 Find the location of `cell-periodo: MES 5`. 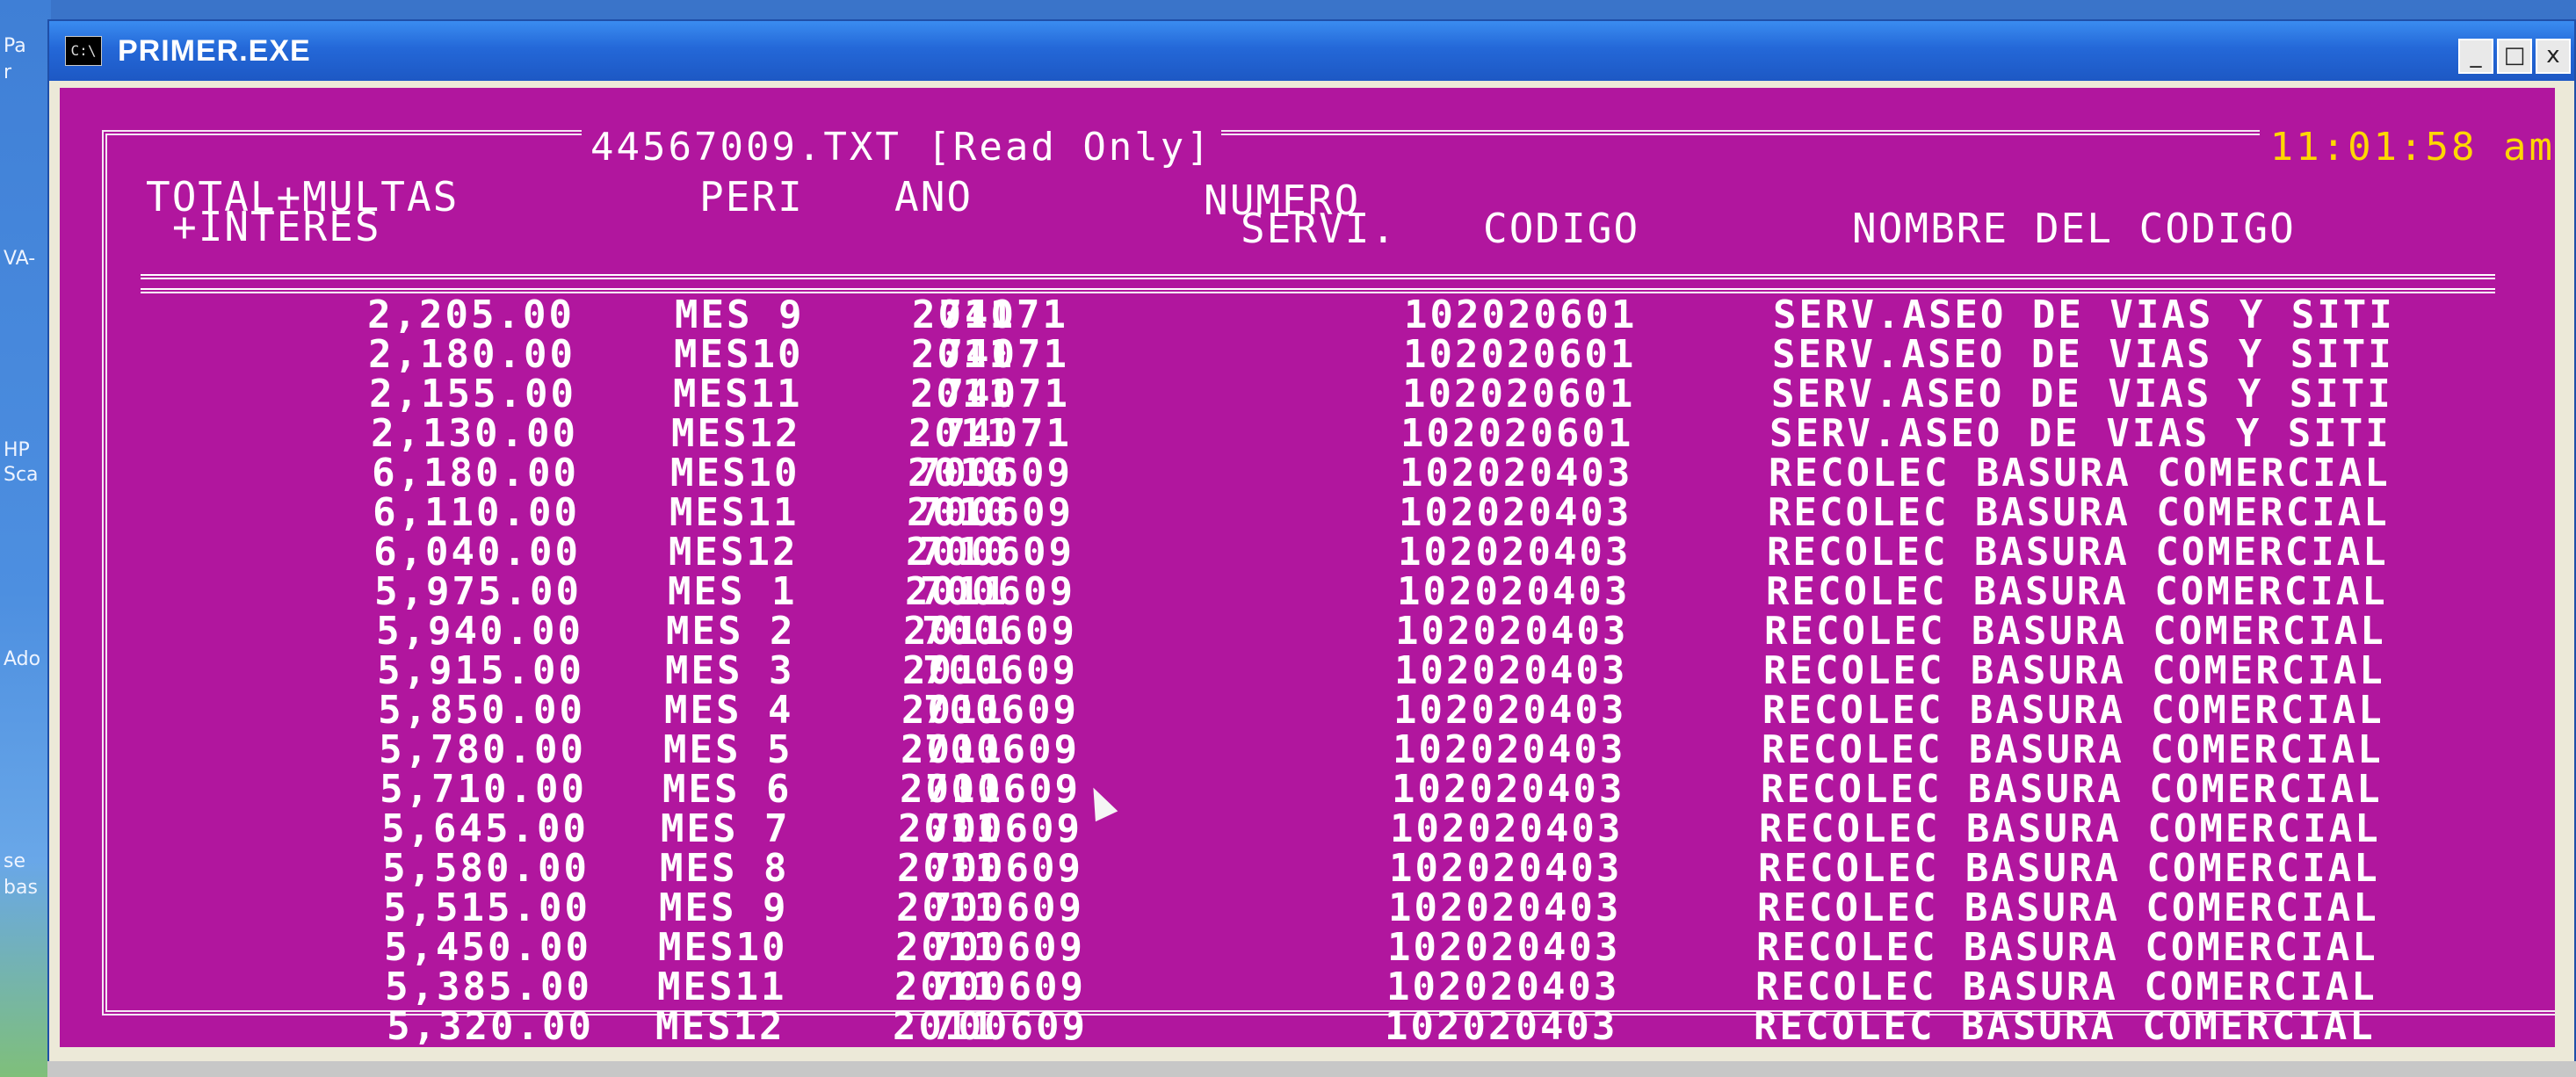

cell-periodo: MES 5 is located at coordinates (728, 749).